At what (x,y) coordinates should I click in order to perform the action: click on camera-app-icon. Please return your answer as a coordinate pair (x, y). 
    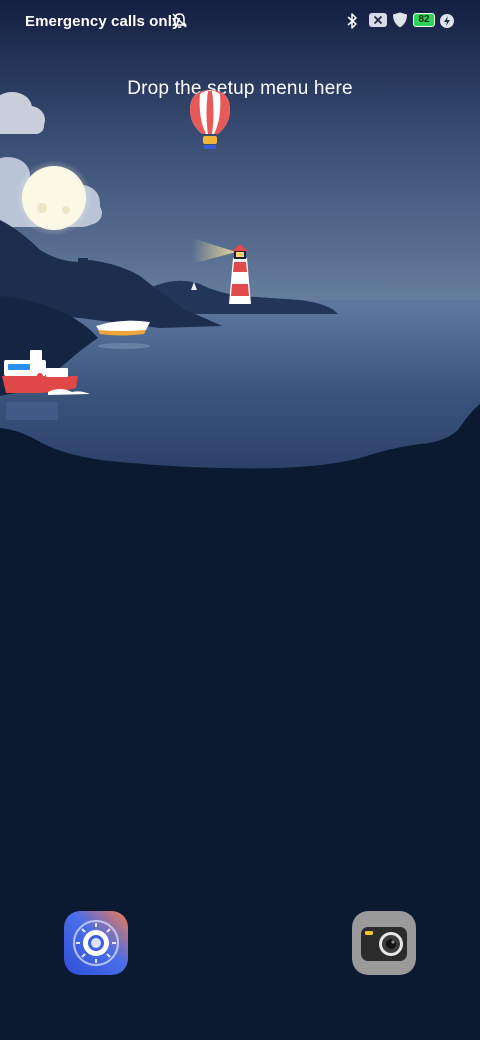
    Looking at the image, I should click on (384, 943).